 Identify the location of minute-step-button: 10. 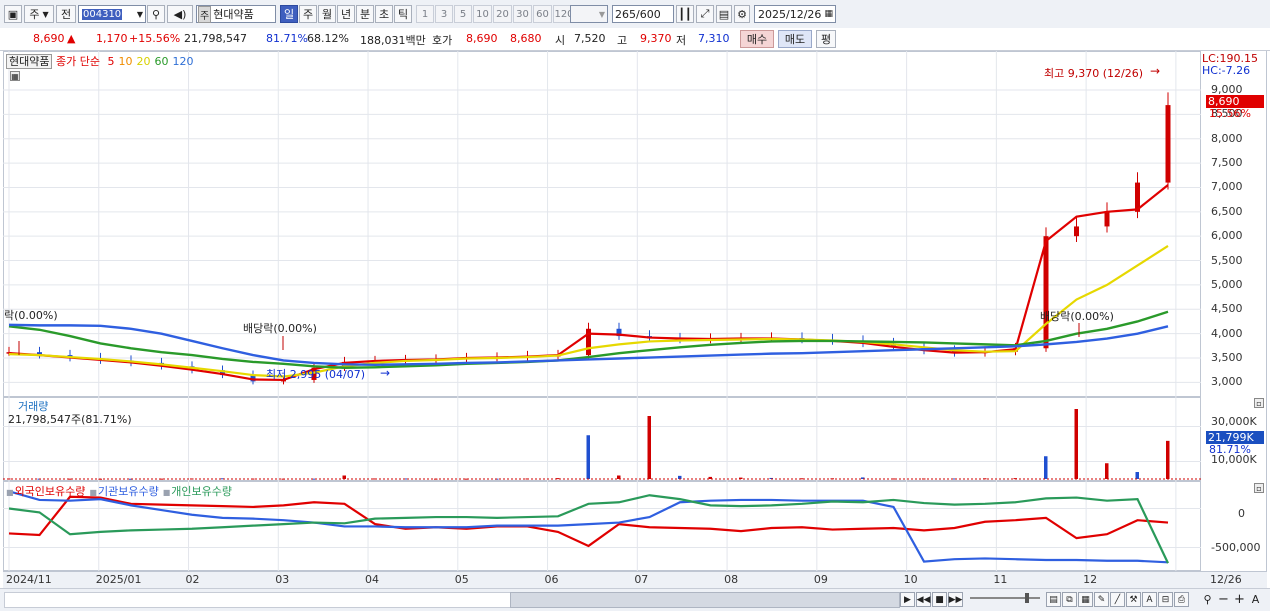
(482, 14).